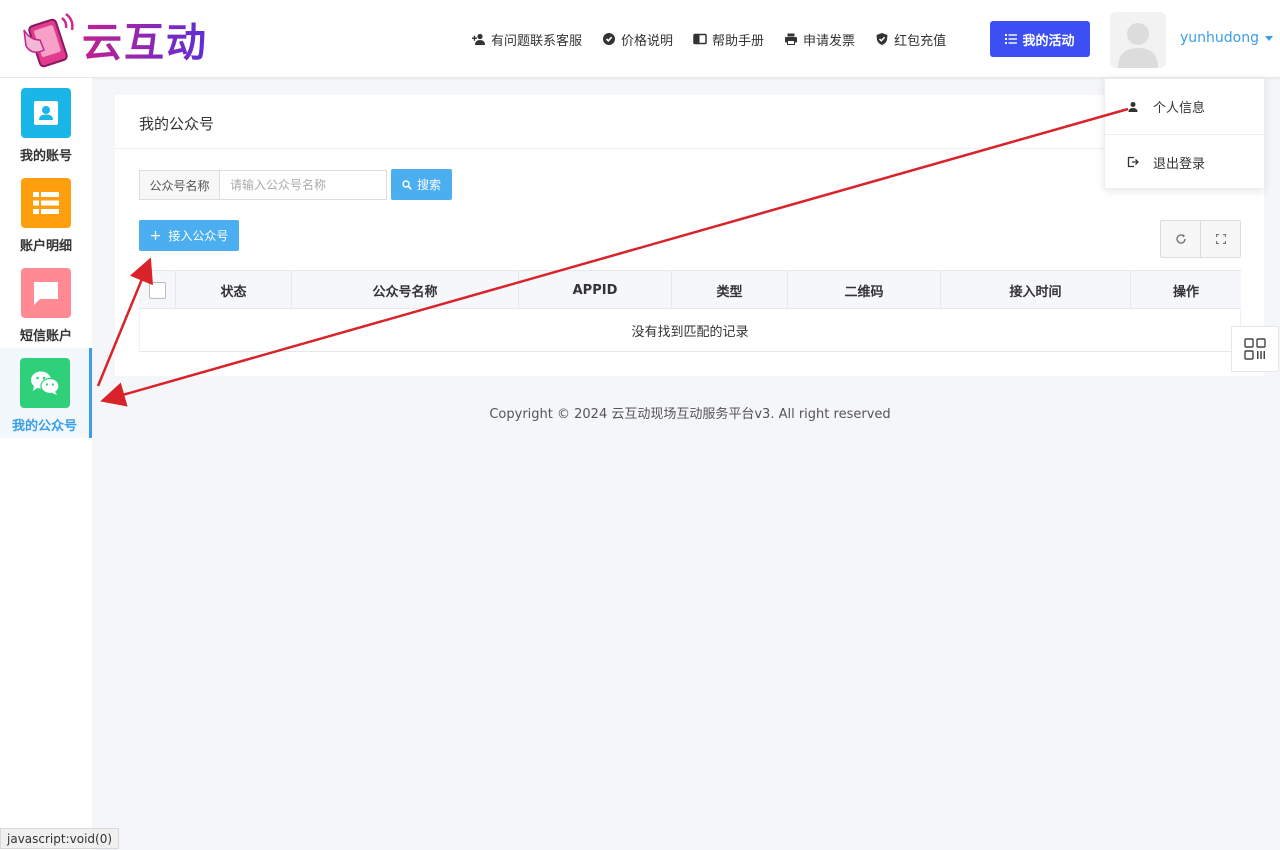 This screenshot has height=850, width=1280. Describe the element at coordinates (690, 330) in the screenshot. I see `empty-row: 没有找到匹配的记录` at that location.